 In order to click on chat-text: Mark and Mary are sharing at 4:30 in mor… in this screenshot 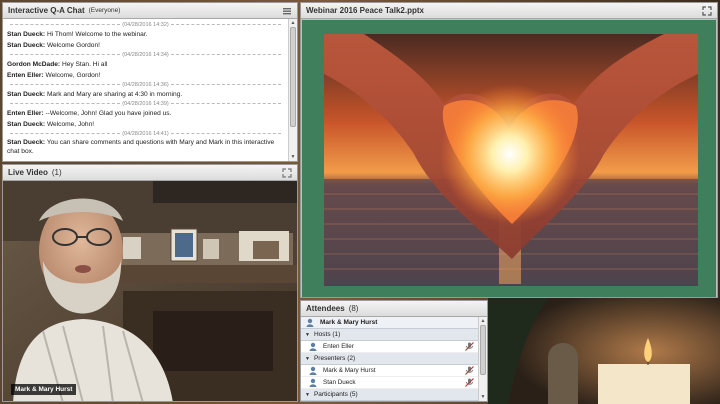, I will do `click(114, 94)`.